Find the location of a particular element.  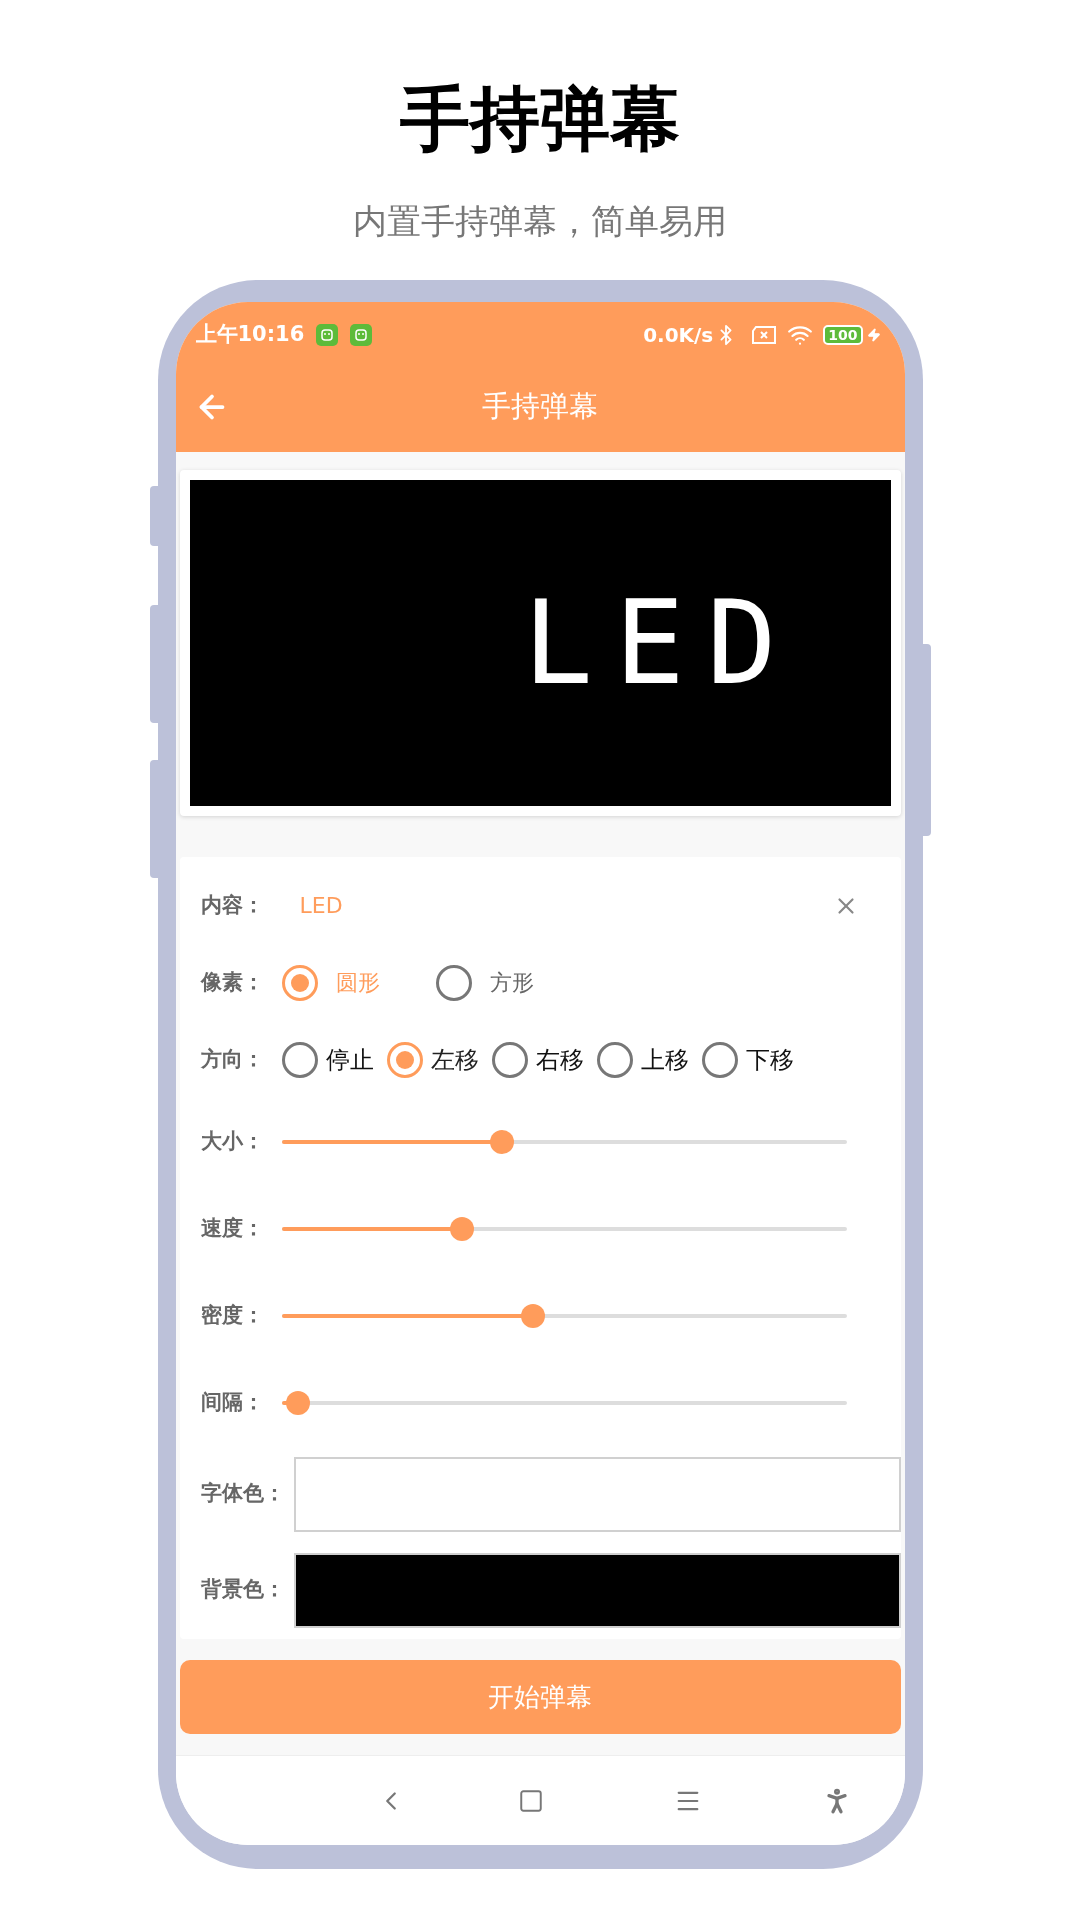

field-label: 方向： is located at coordinates (232, 1059).